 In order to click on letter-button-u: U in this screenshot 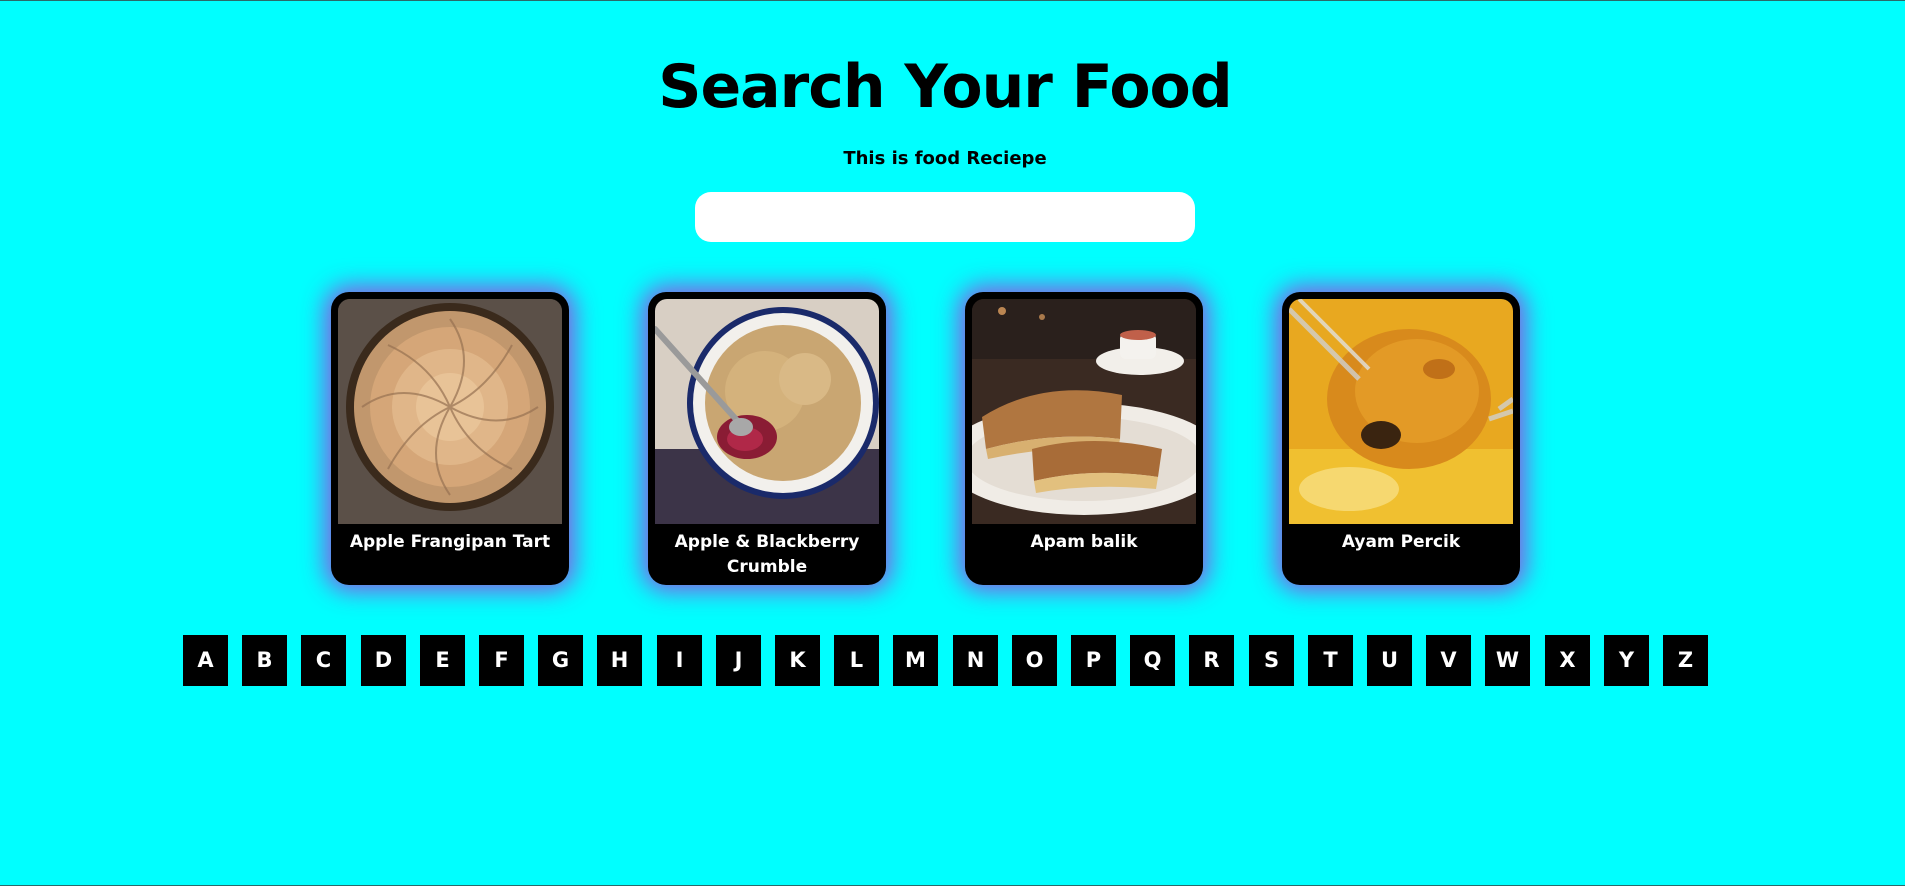, I will do `click(1389, 660)`.